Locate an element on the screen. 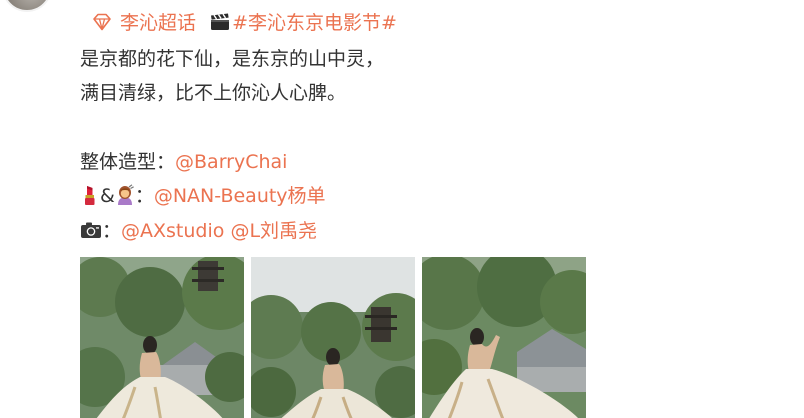  makeup-mention: @NAN-Beauty杨单 is located at coordinates (240, 196).